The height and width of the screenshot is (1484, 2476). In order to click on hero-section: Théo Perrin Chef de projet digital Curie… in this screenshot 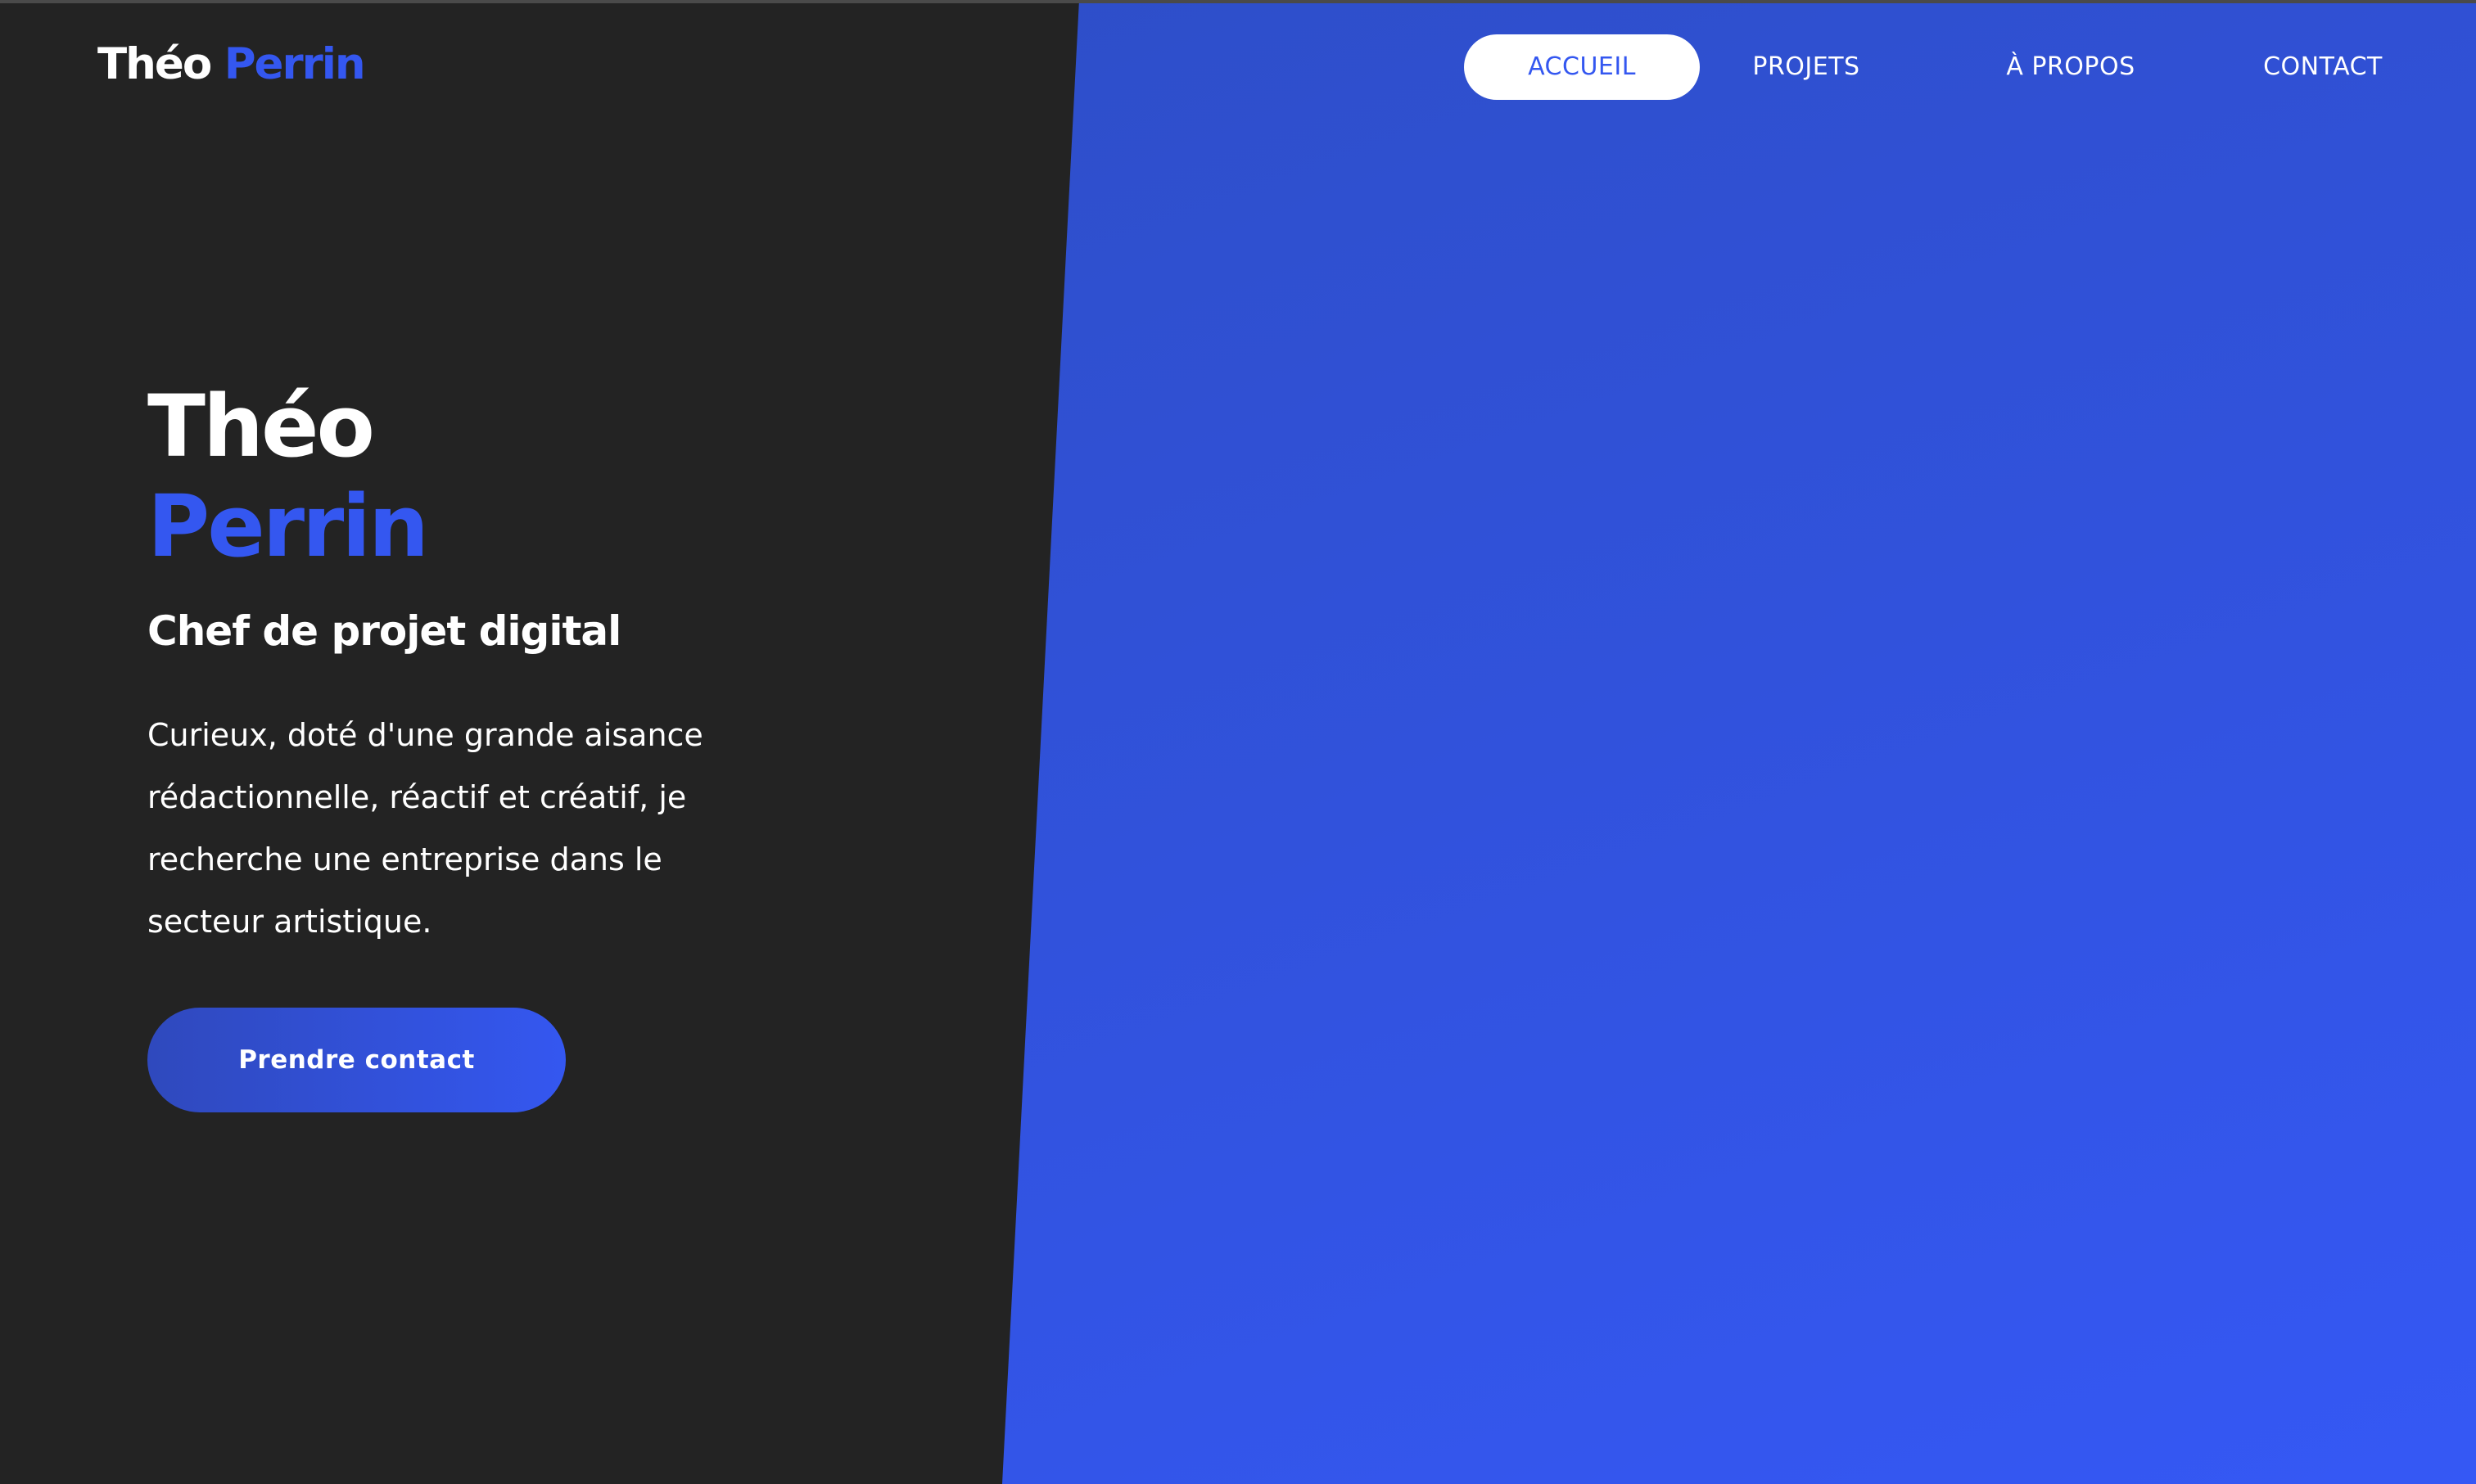, I will do `click(516, 680)`.